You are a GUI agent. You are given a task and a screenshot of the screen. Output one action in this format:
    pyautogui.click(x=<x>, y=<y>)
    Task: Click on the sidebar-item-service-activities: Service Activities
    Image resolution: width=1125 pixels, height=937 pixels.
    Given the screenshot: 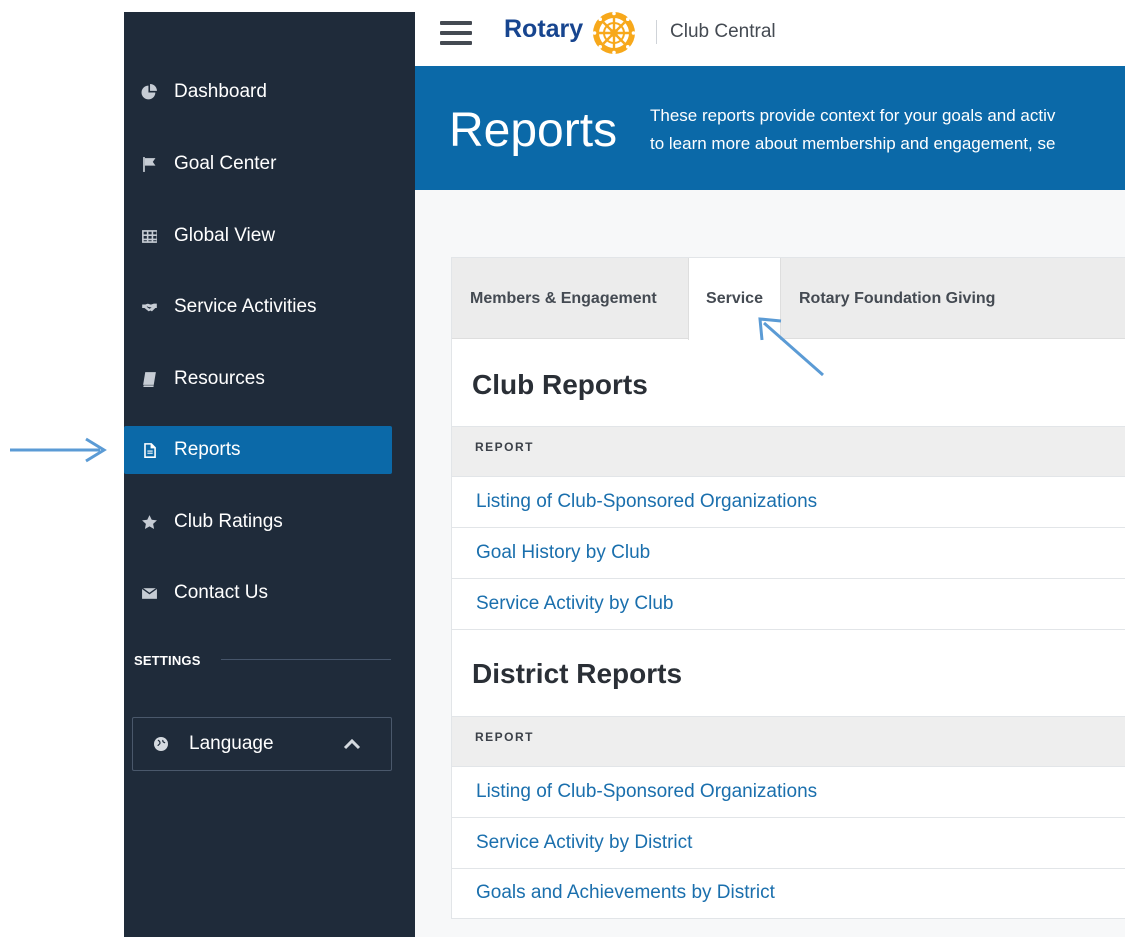 What is the action you would take?
    pyautogui.click(x=258, y=307)
    